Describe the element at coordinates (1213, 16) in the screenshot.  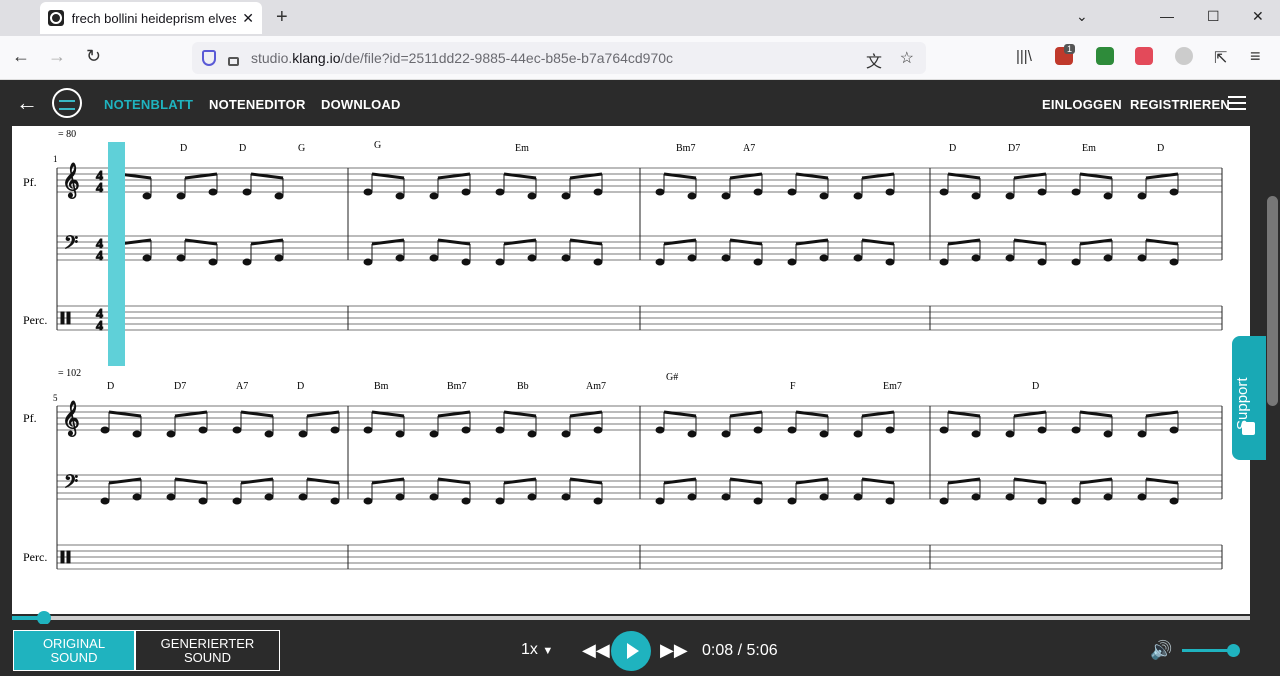
I see `maximize-window-button: ☐` at that location.